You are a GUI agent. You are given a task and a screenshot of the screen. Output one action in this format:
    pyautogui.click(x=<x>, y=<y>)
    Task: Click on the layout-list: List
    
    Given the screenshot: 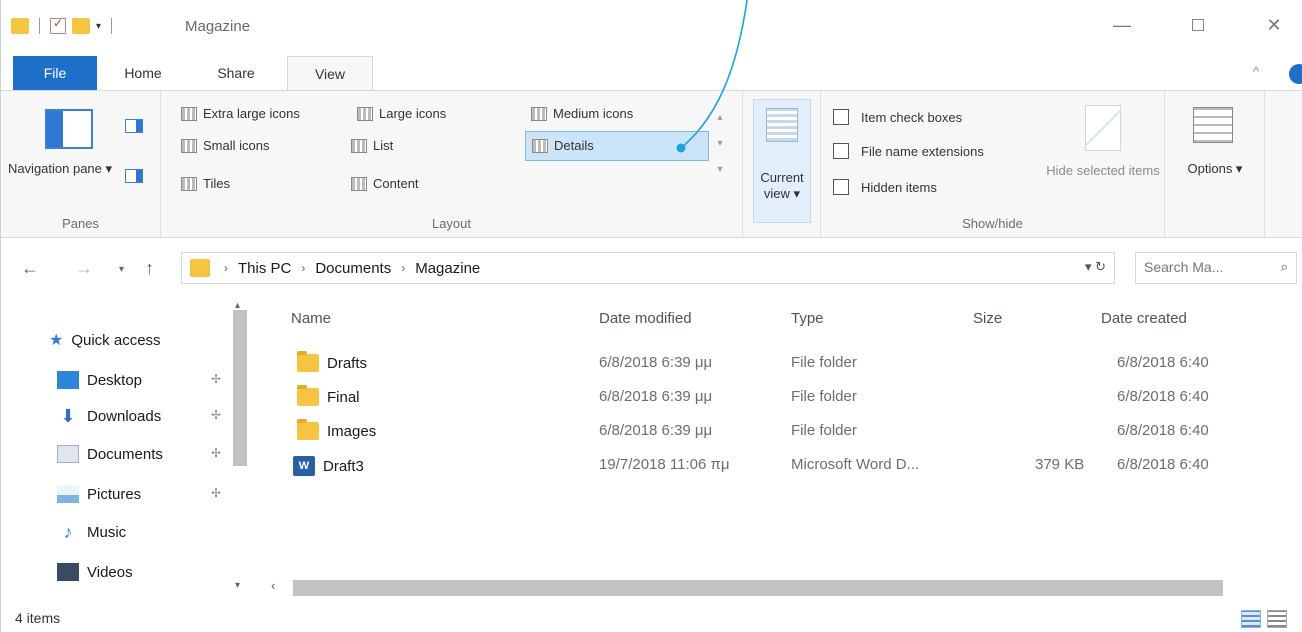 What is the action you would take?
    pyautogui.click(x=372, y=146)
    